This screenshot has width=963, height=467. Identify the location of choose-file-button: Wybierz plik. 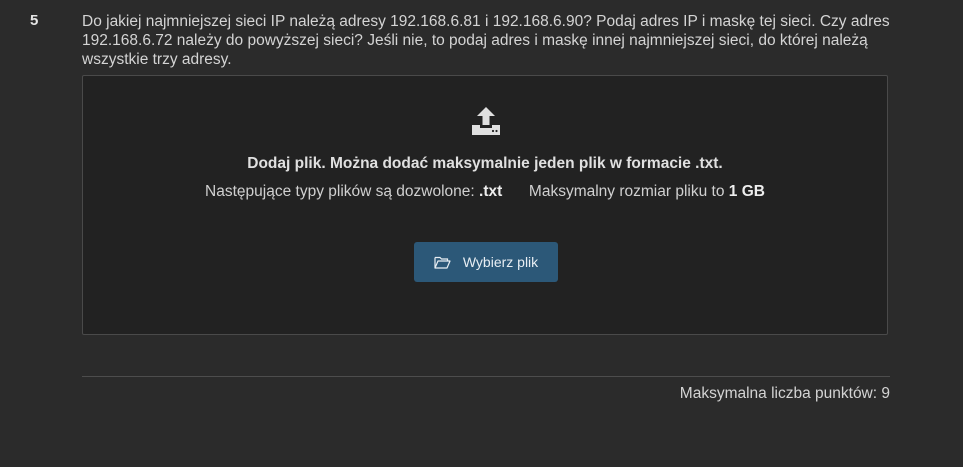
(486, 262).